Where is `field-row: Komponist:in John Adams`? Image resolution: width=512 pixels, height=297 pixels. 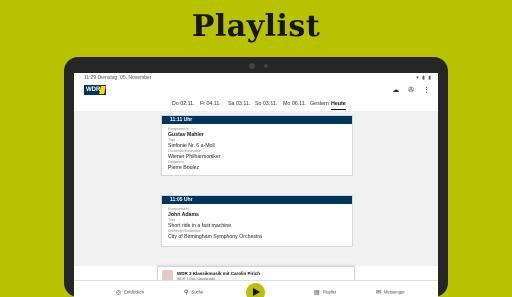
field-row: Komponist:in John Adams is located at coordinates (257, 211).